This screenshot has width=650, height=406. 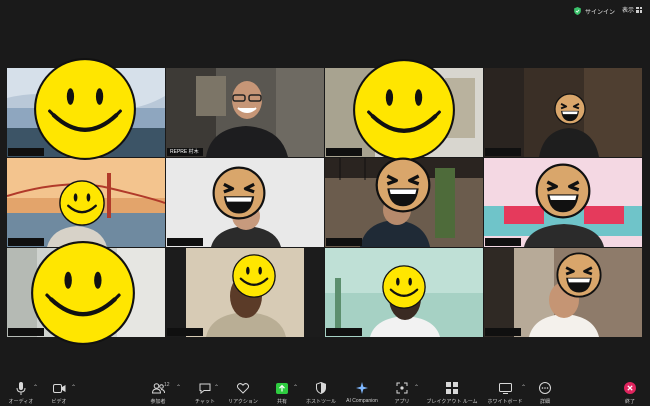 I want to click on participants-icon, so click(x=158, y=388).